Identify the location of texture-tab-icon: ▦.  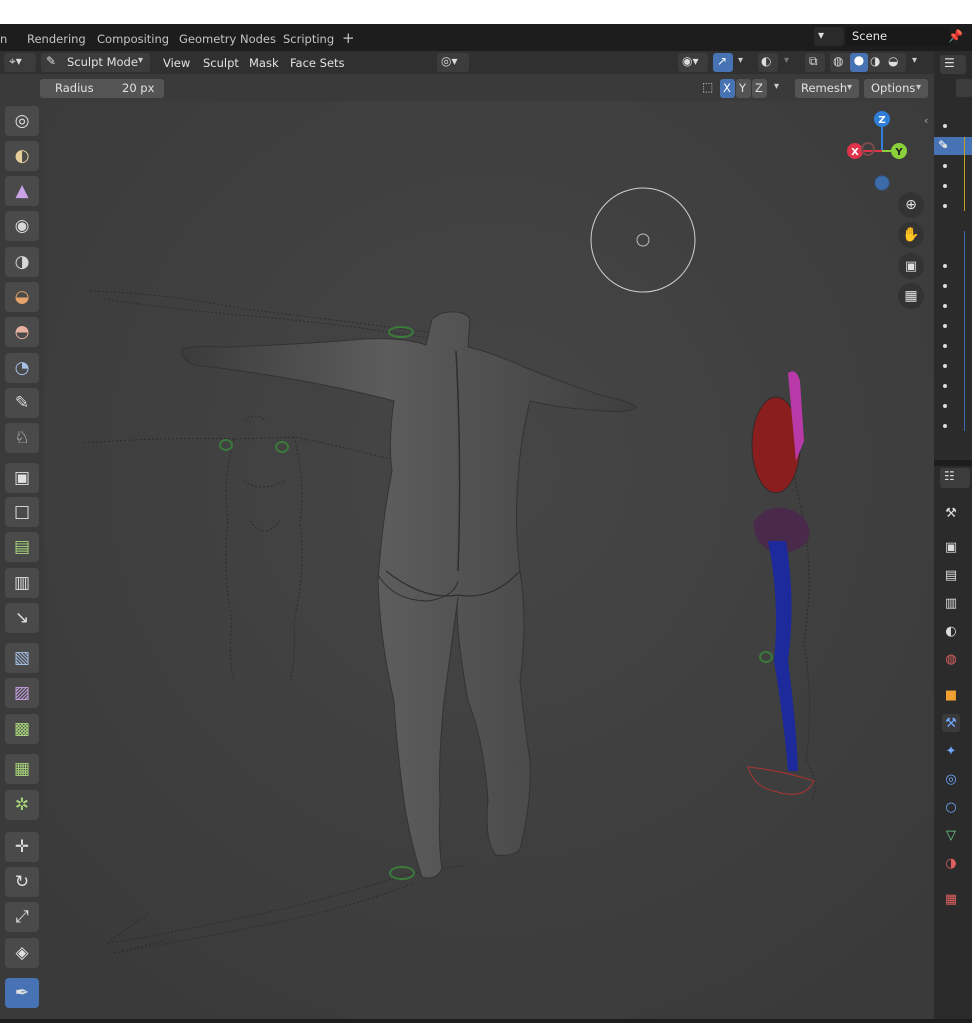
(951, 899).